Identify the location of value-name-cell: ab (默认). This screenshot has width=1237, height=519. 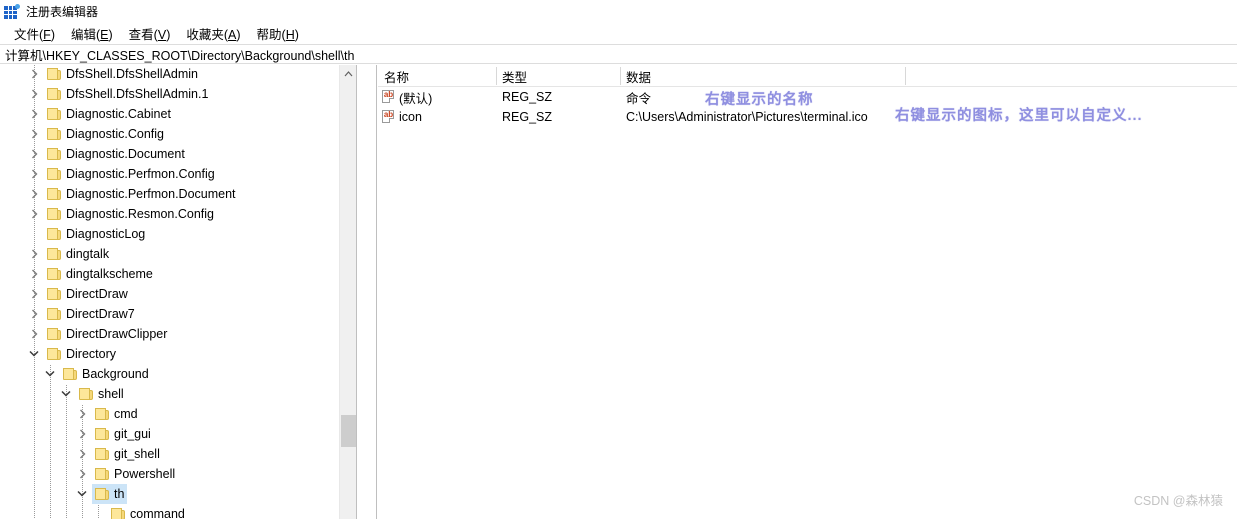
(407, 97).